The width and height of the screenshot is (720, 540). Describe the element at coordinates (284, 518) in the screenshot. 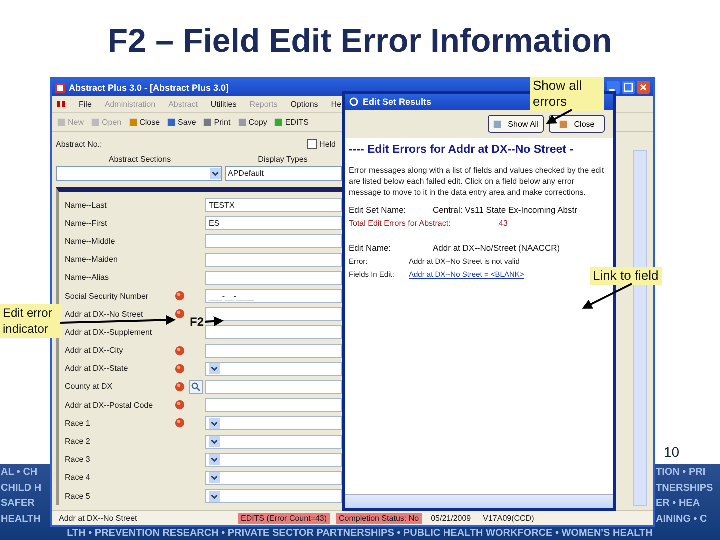

I see `status-text: EDITS (Error Count=43)` at that location.